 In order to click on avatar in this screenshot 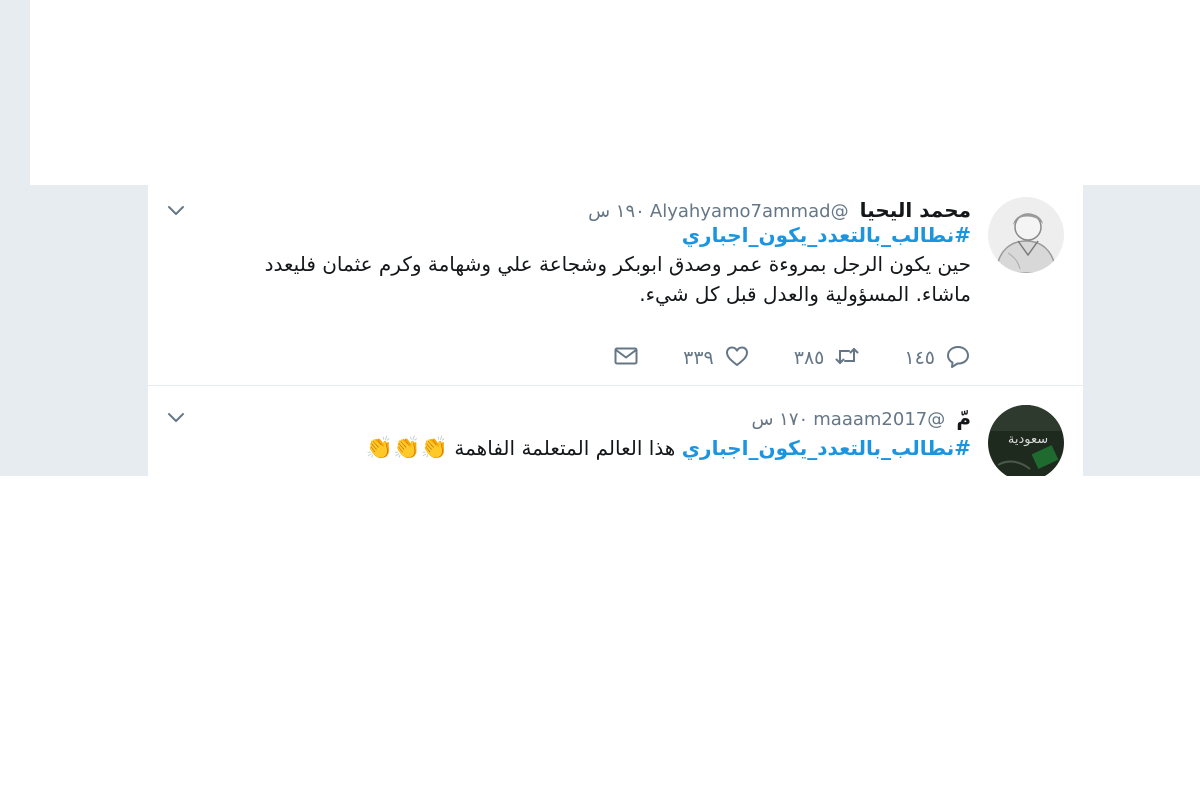, I will do `click(1026, 235)`.